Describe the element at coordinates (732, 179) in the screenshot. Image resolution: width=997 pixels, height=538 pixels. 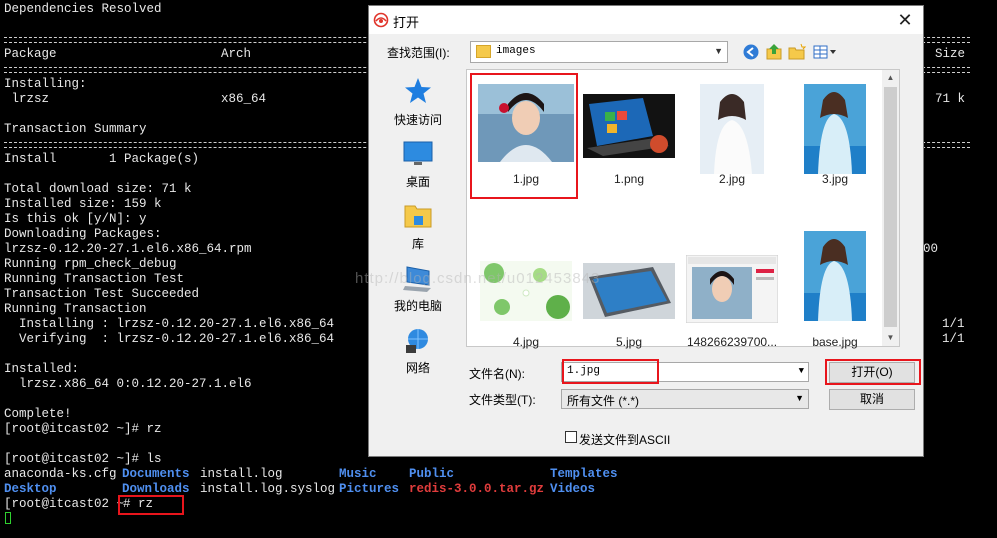
I see `file-name: 2.jpg` at that location.